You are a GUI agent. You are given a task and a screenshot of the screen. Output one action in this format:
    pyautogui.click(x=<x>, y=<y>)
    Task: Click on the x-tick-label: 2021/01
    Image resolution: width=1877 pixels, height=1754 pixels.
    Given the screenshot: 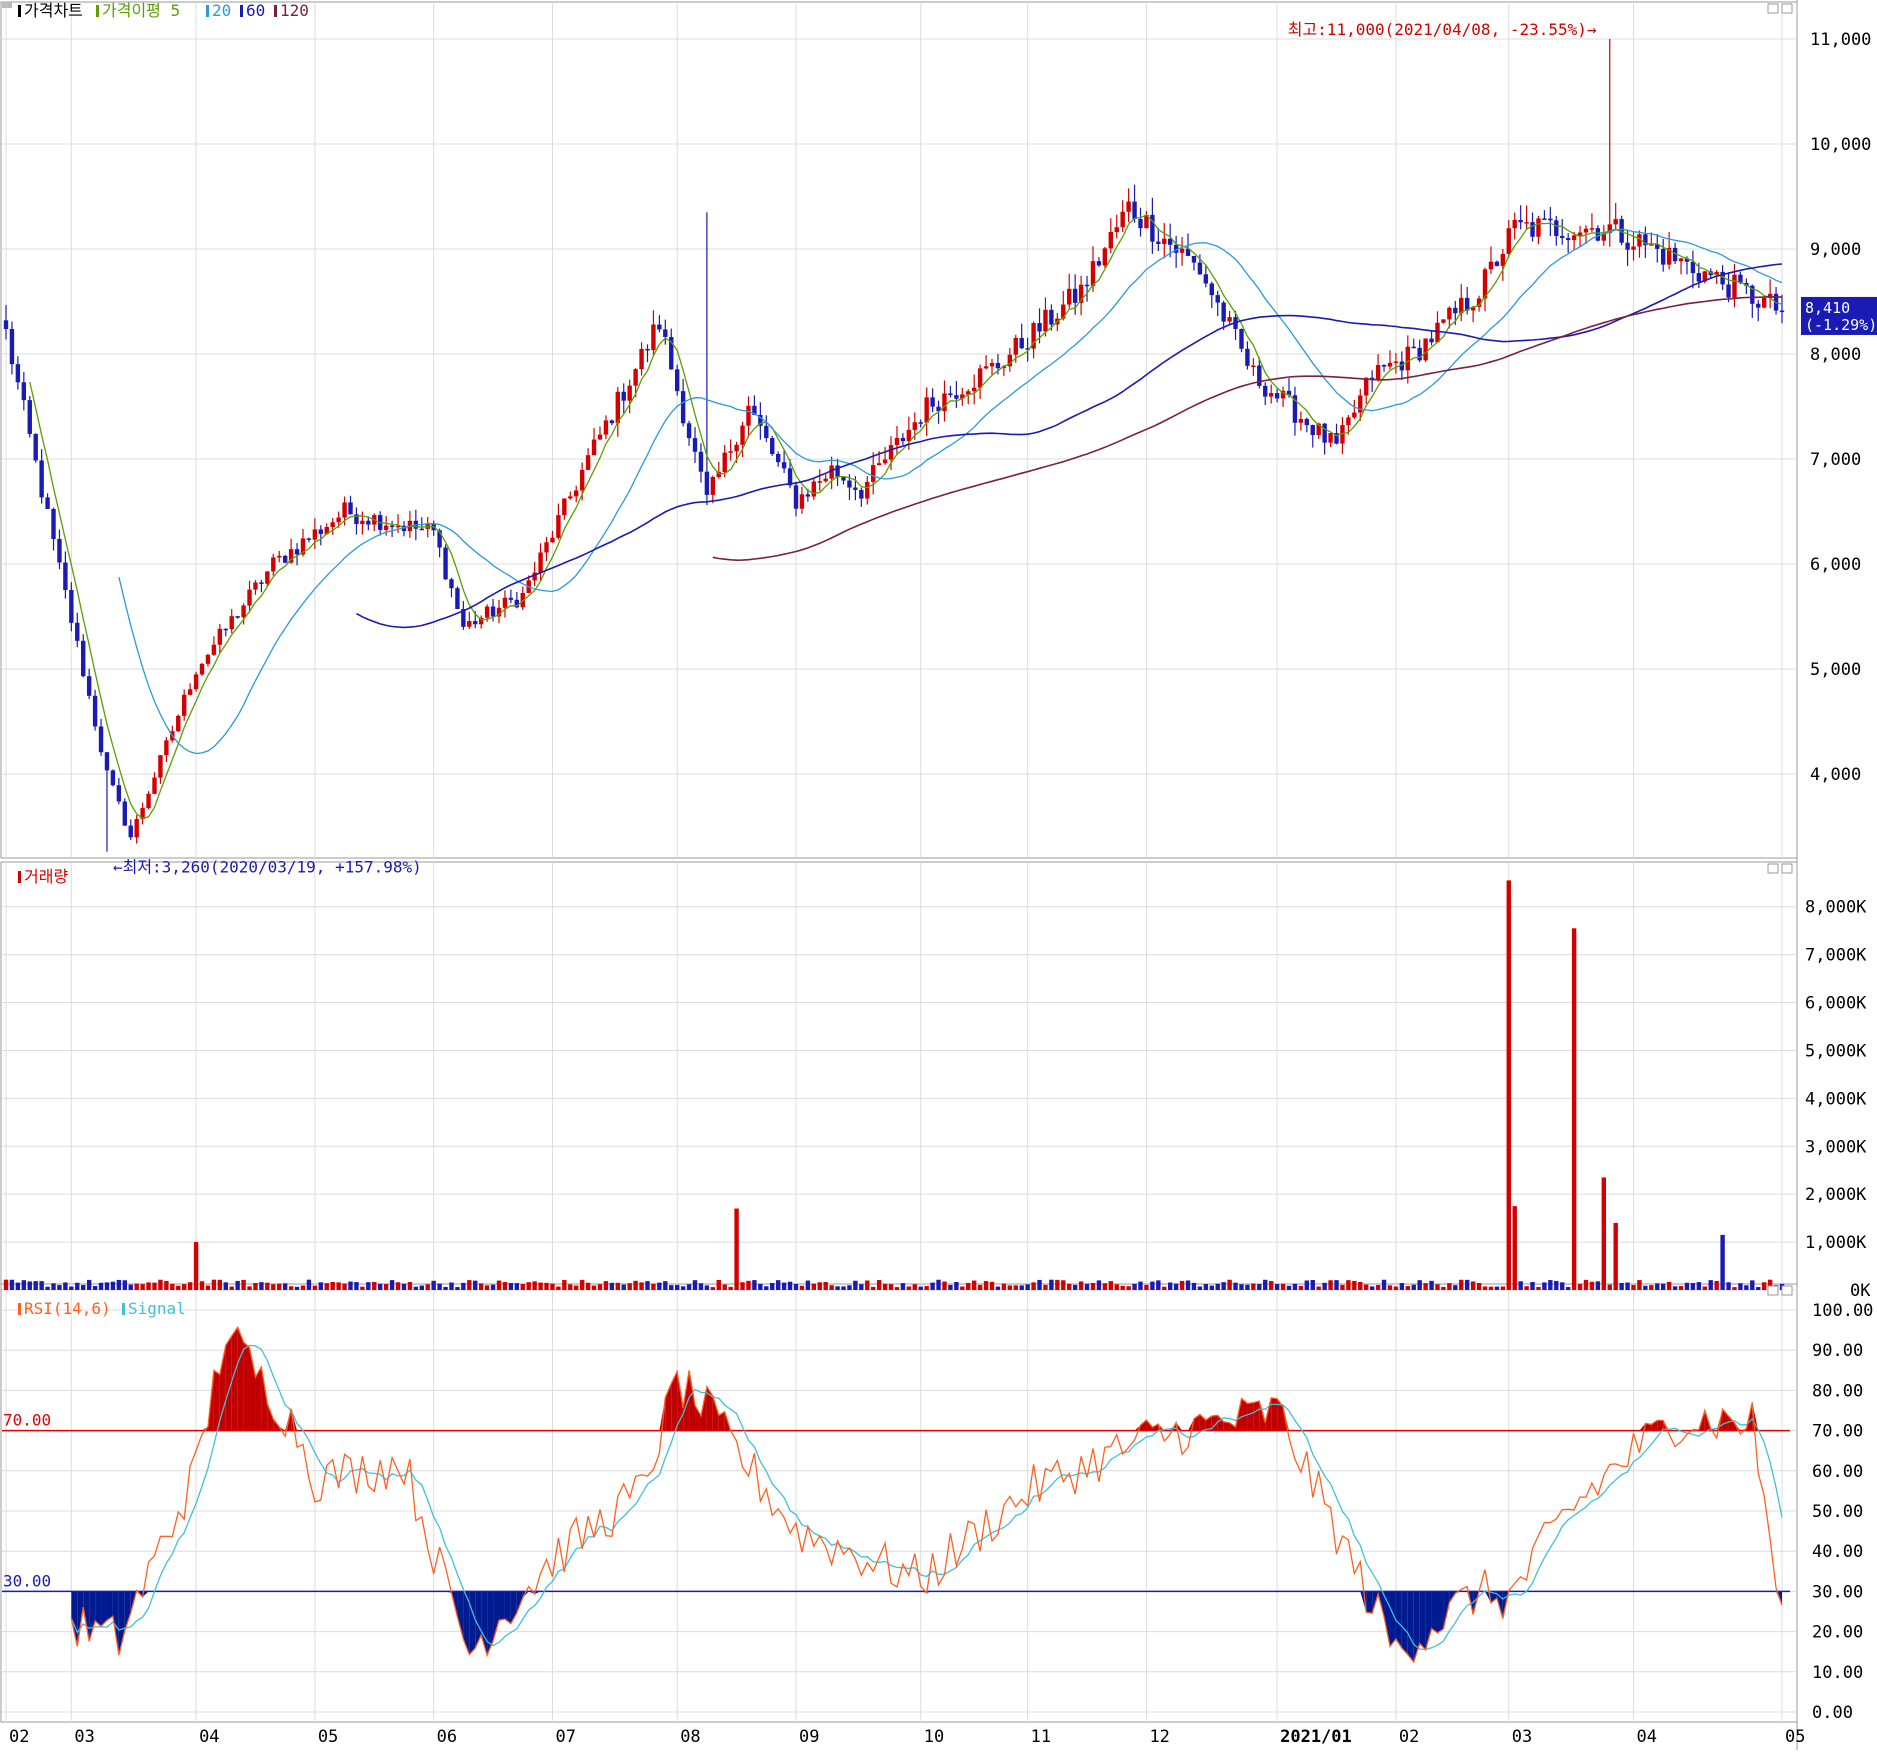 What is the action you would take?
    pyautogui.click(x=1316, y=1737)
    